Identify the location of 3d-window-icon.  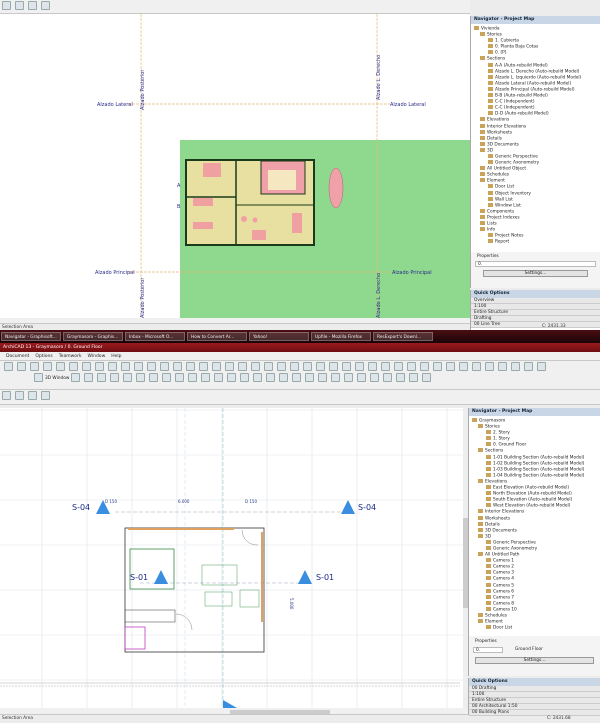
(38, 377).